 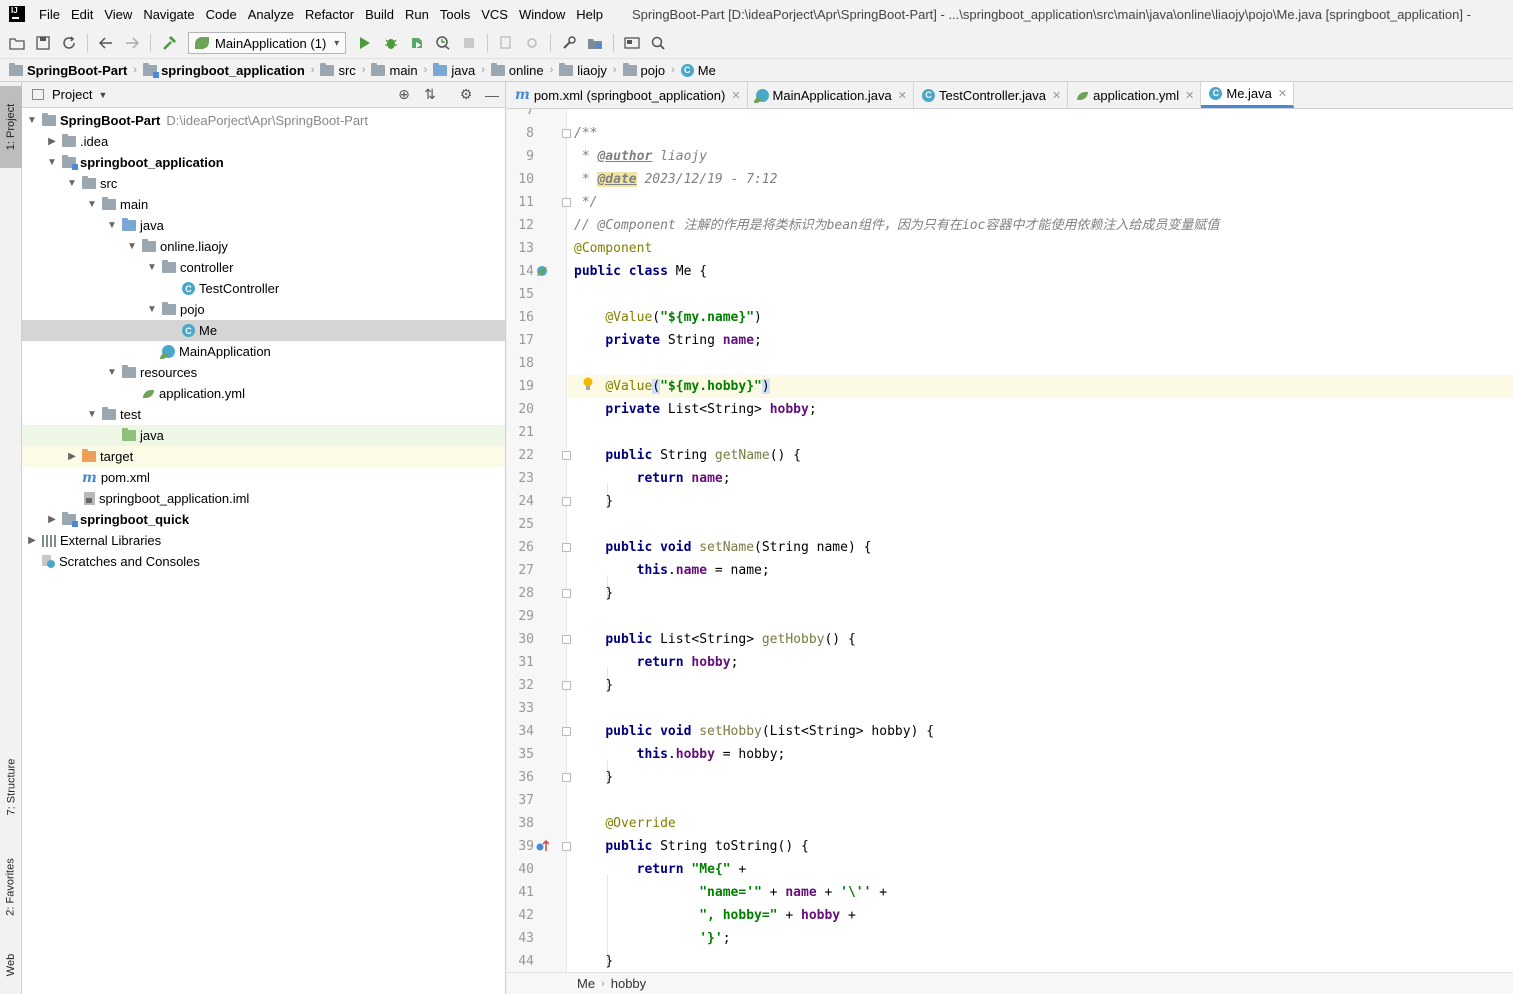 What do you see at coordinates (118, 14) in the screenshot?
I see `menu-view: View` at bounding box center [118, 14].